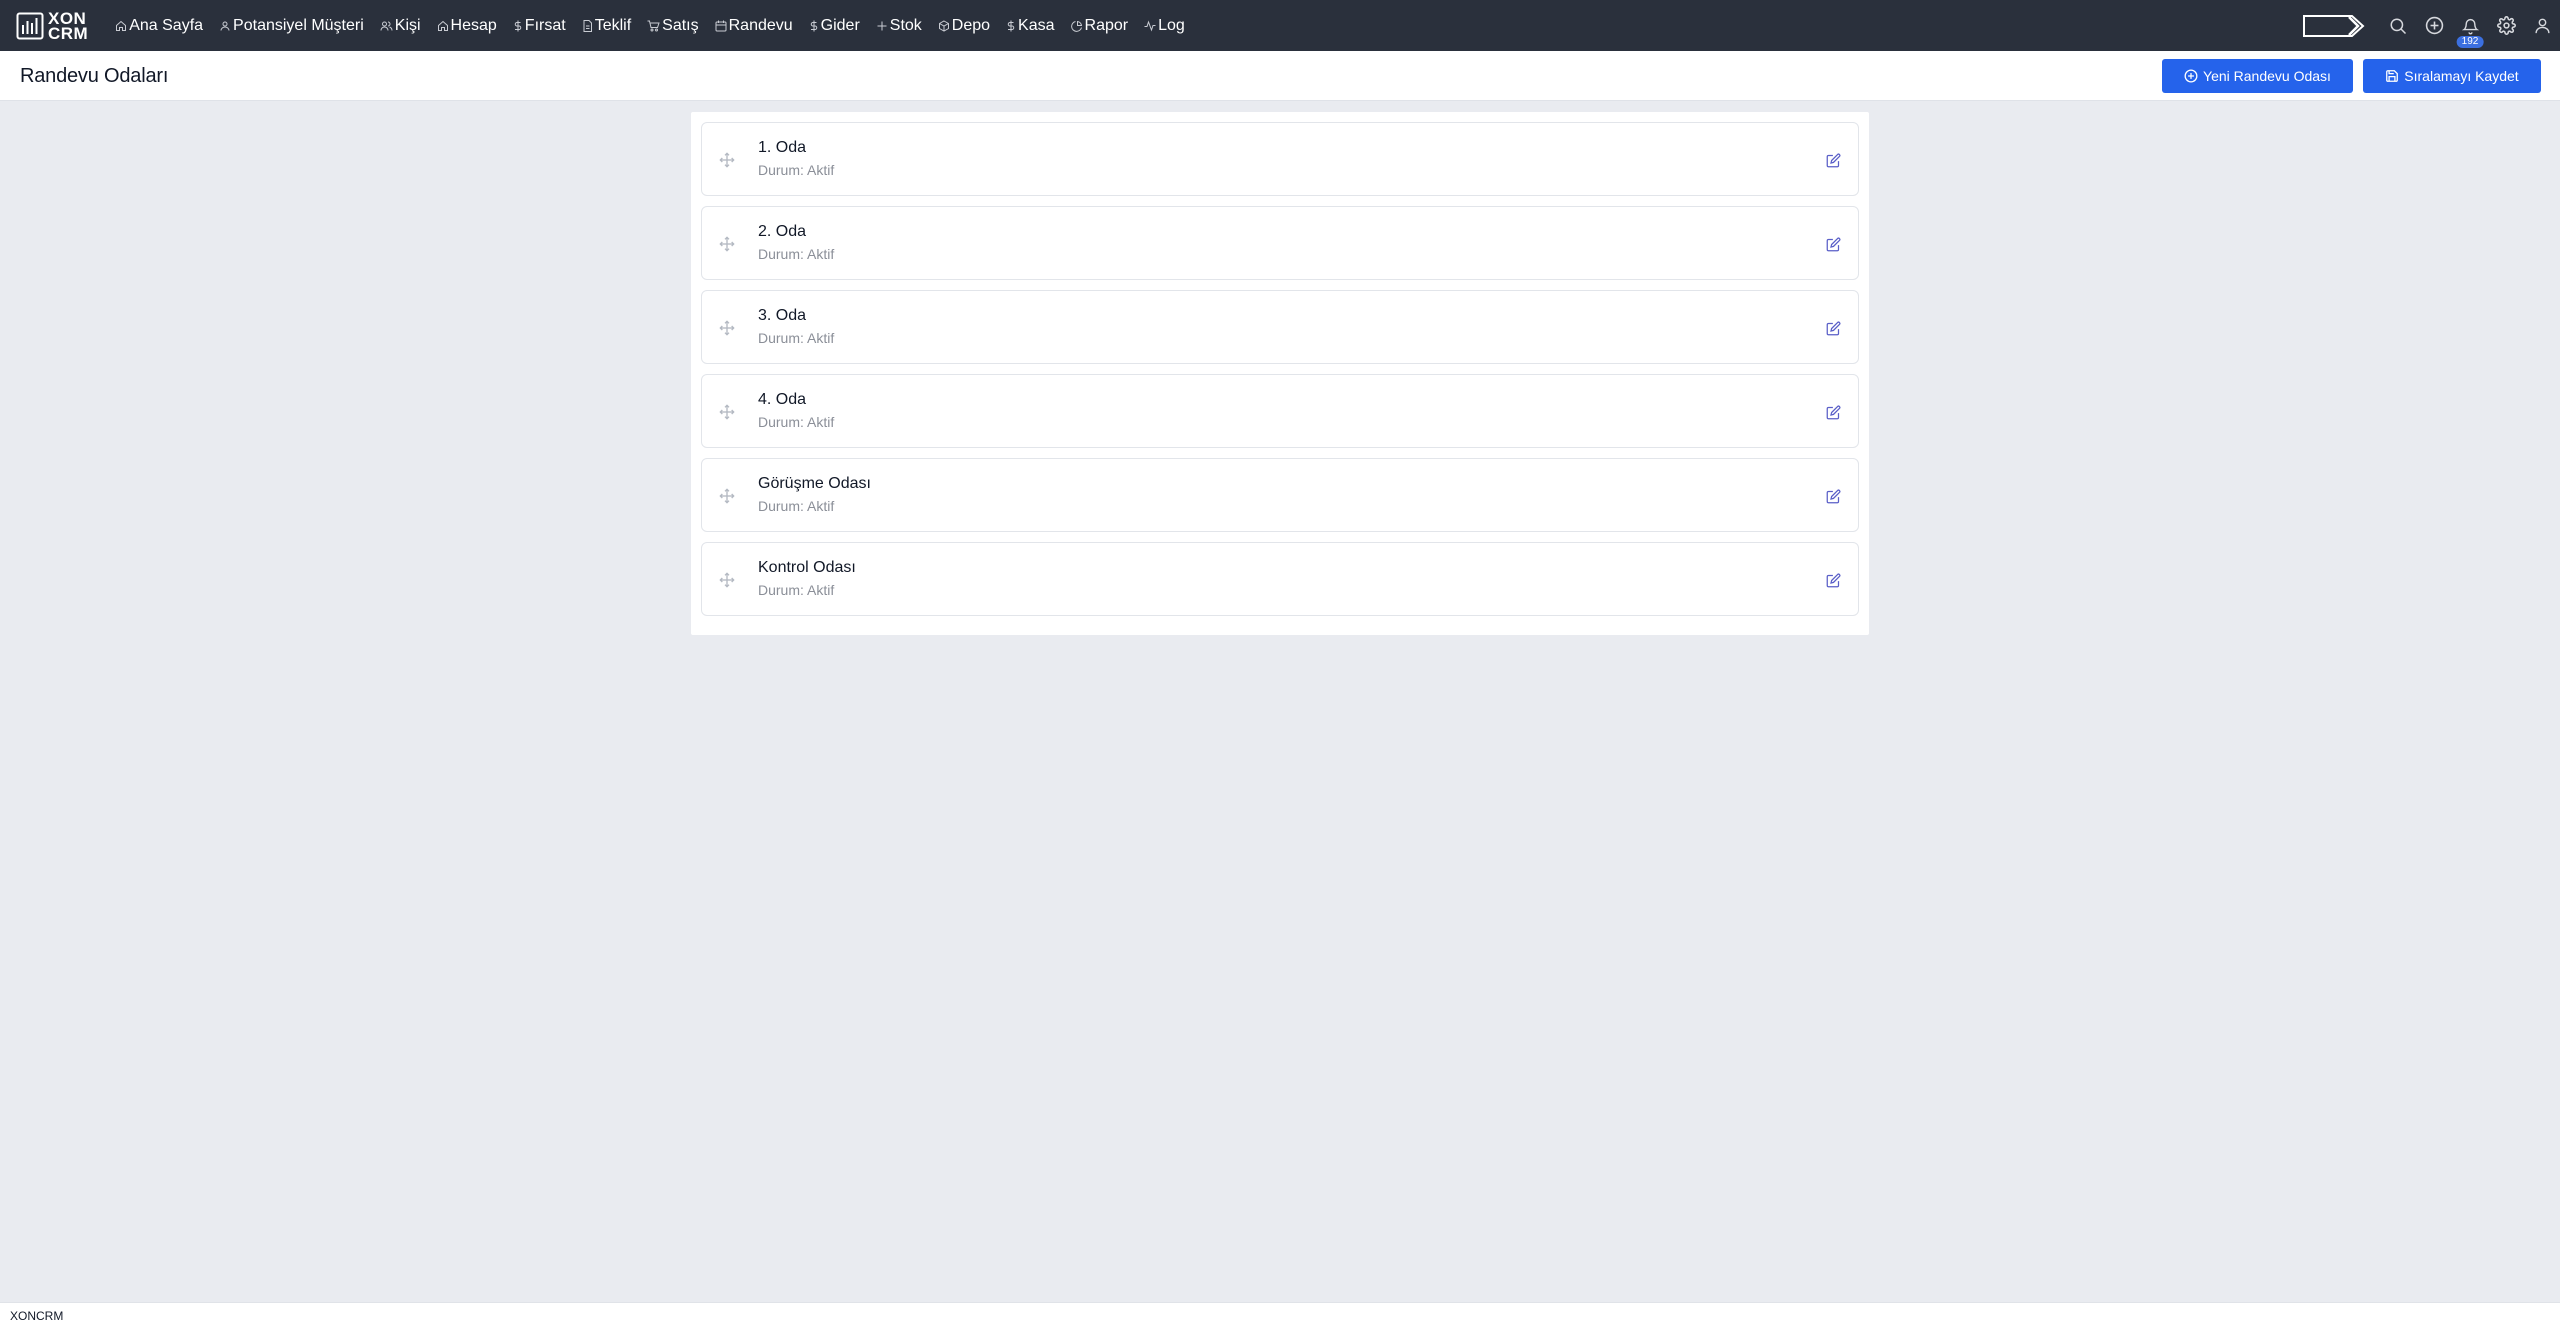  I want to click on quick-add-button, so click(2434, 25).